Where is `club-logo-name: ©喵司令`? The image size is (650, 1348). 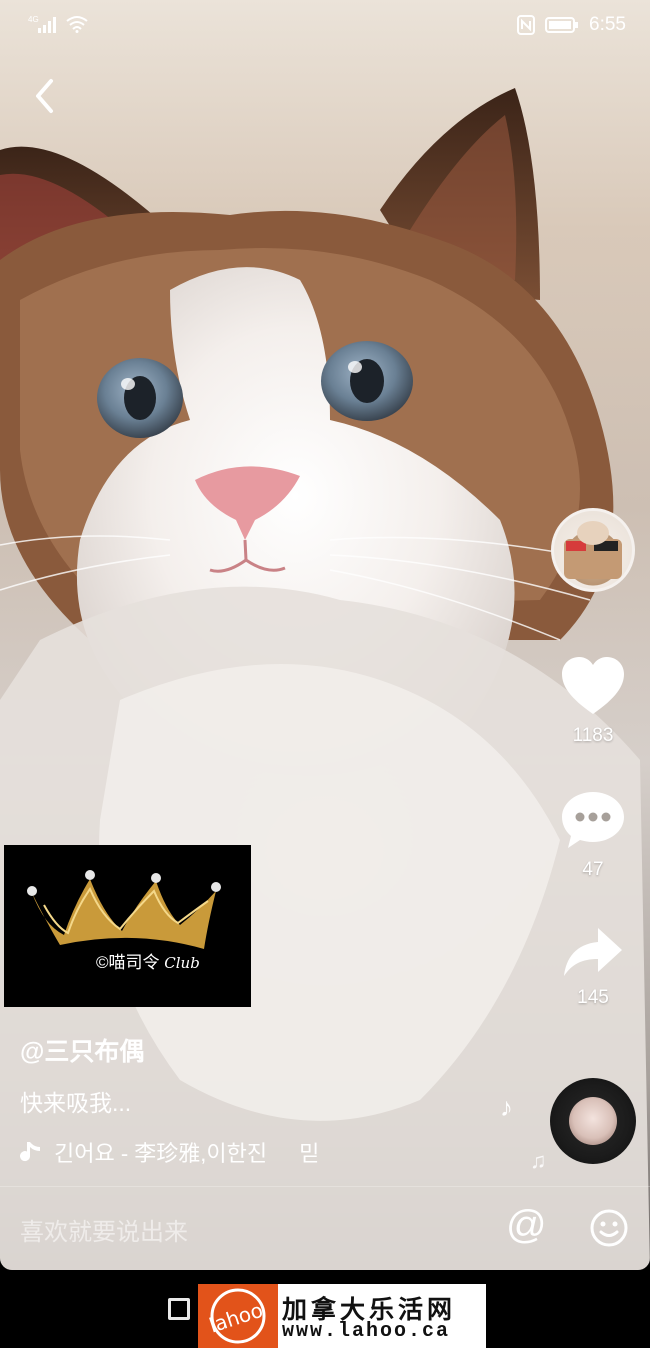 club-logo-name: ©喵司令 is located at coordinates (128, 962).